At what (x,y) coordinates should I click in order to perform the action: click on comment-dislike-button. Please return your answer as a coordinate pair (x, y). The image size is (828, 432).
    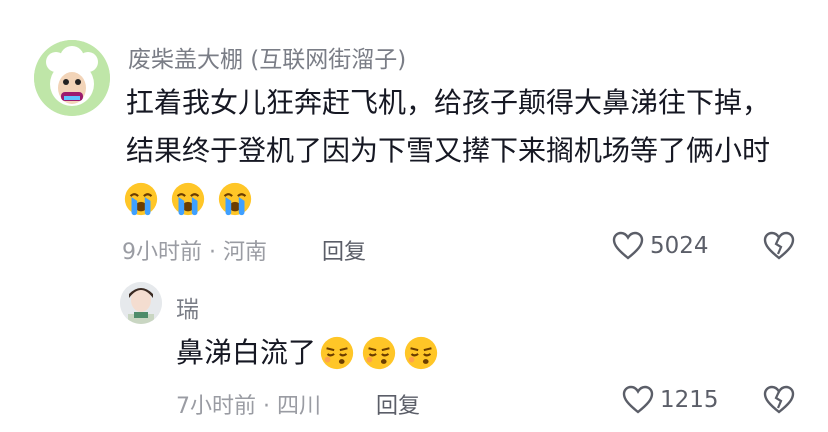
    Looking at the image, I should click on (779, 248).